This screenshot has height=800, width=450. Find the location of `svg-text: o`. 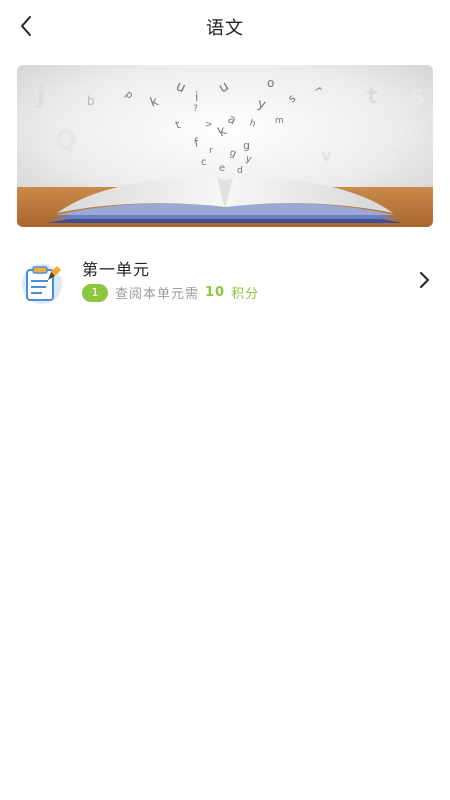

svg-text: o is located at coordinates (270, 83).